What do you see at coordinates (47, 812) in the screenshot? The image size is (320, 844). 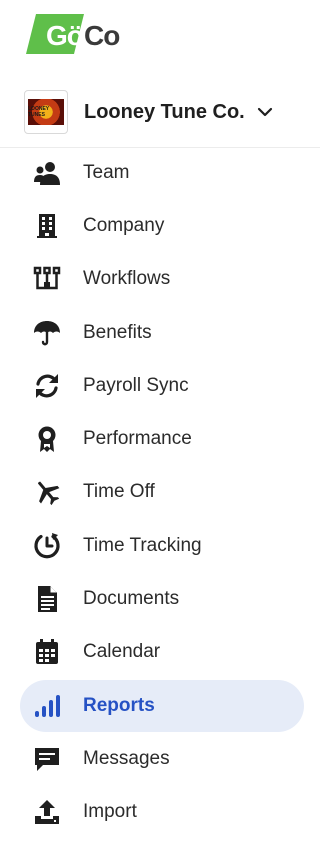 I see `upload-icon` at bounding box center [47, 812].